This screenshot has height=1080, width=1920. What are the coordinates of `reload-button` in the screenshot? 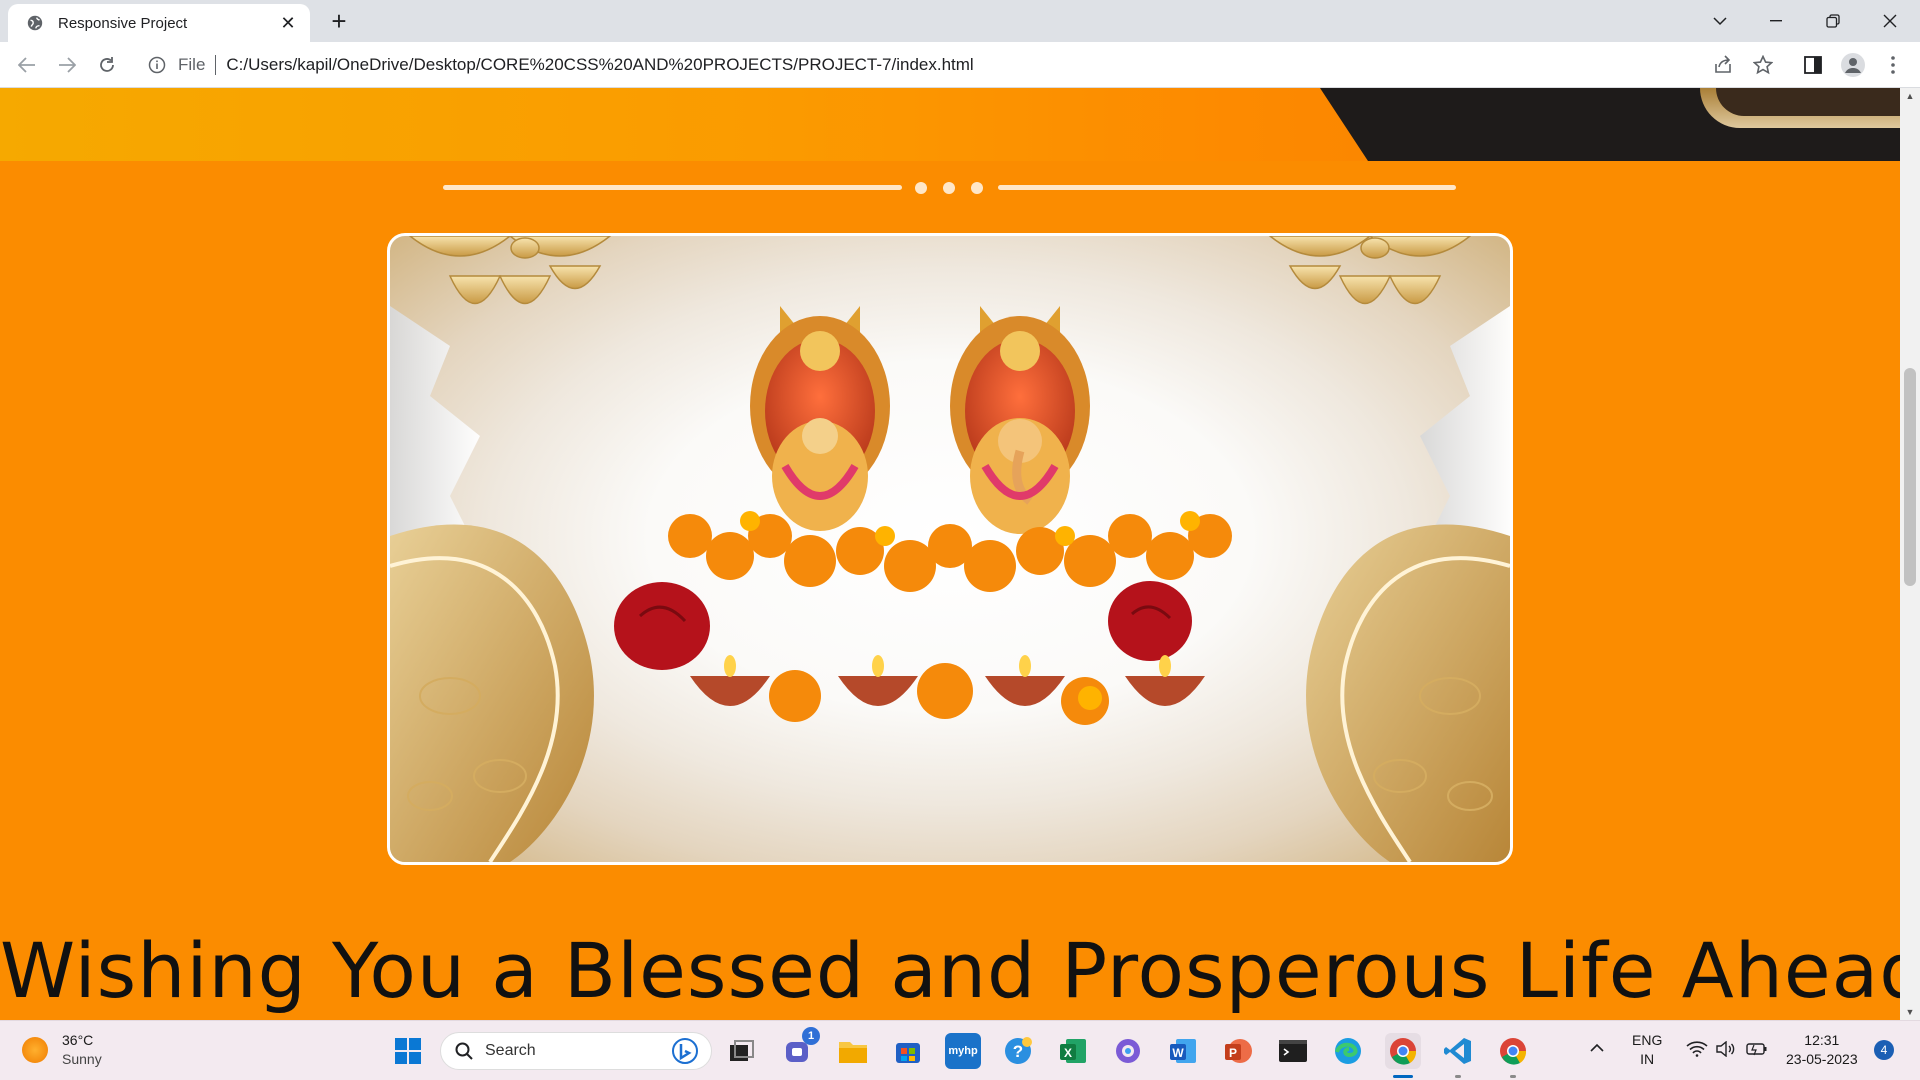 It's located at (107, 65).